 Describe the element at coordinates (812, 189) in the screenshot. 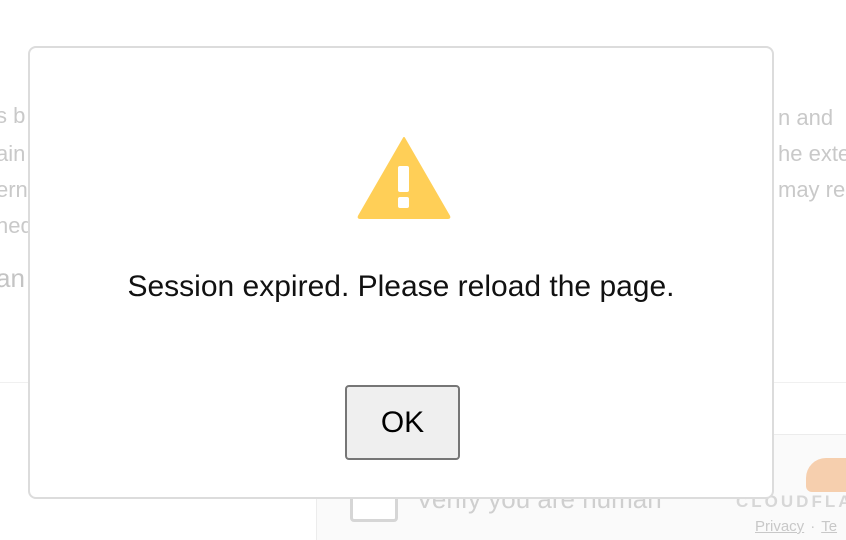

I see `background-text-line: may re` at that location.